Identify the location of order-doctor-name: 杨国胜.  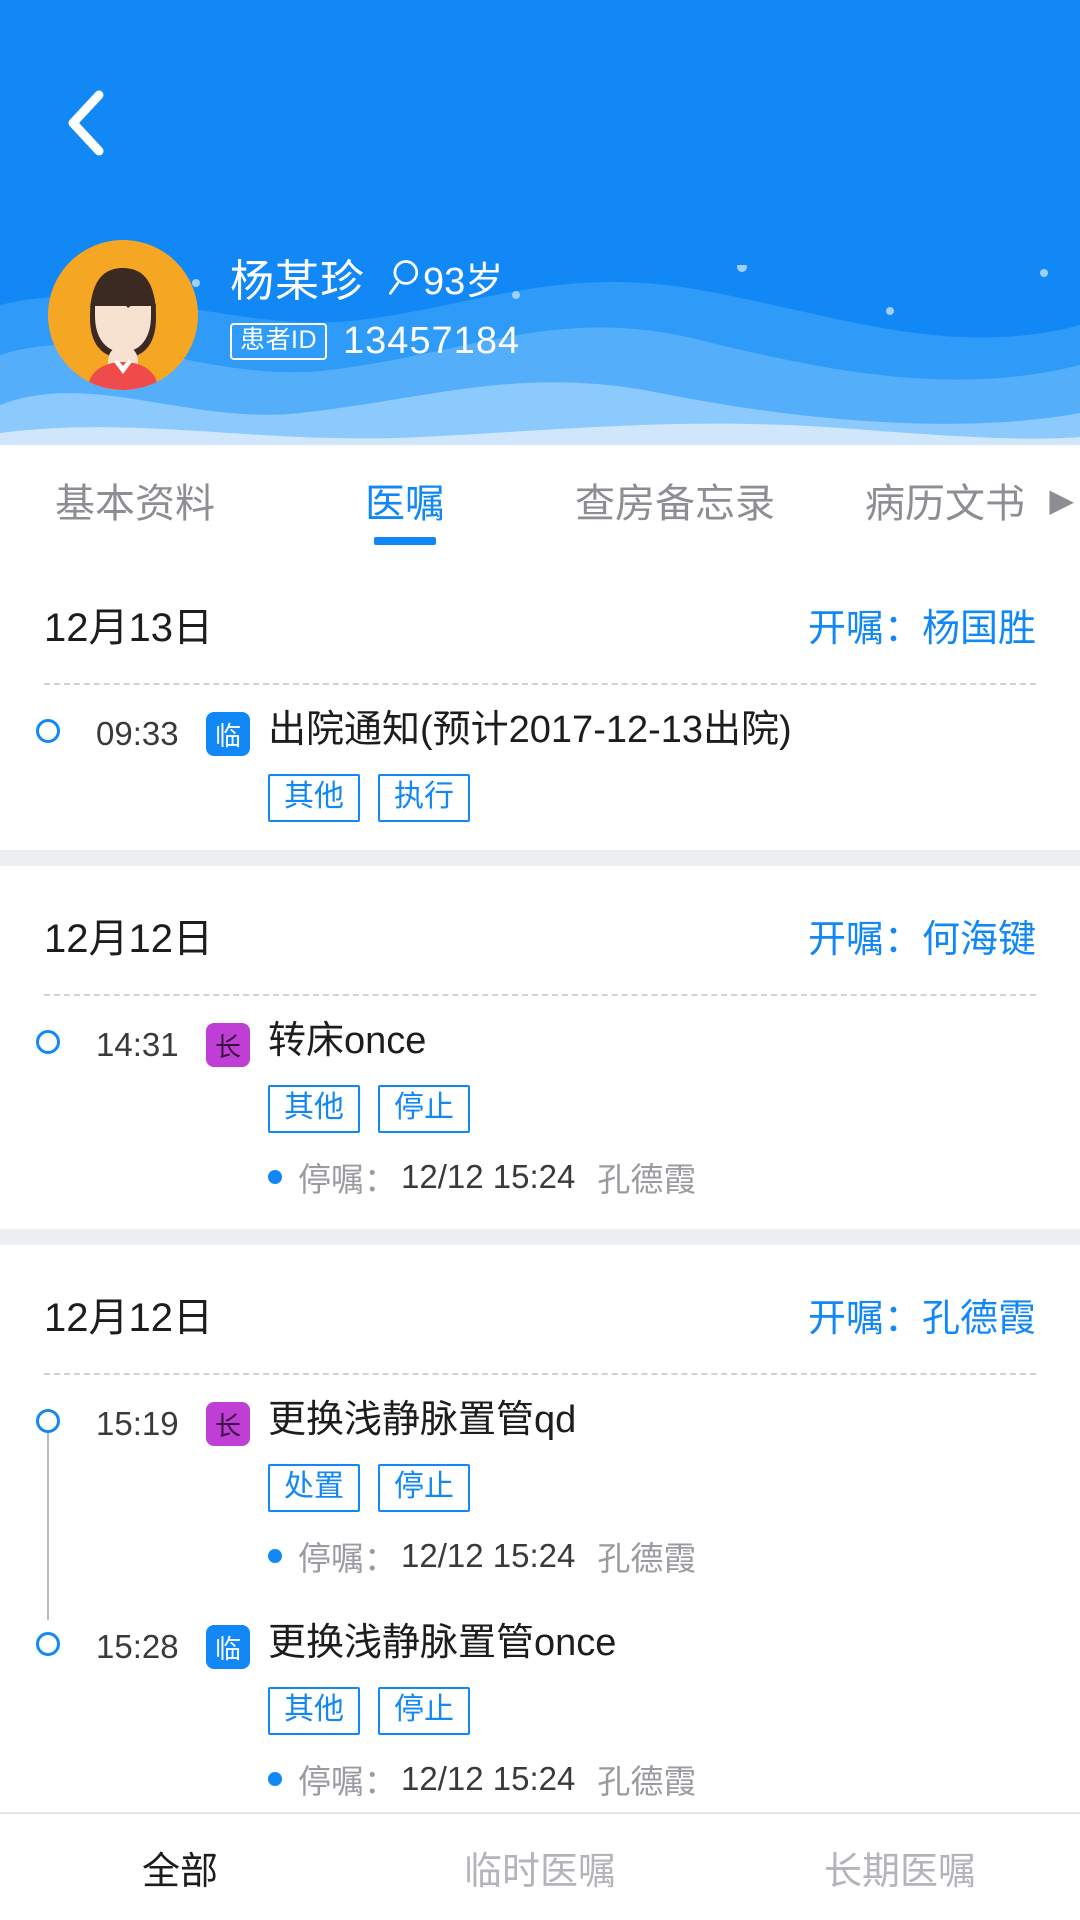
(978, 628).